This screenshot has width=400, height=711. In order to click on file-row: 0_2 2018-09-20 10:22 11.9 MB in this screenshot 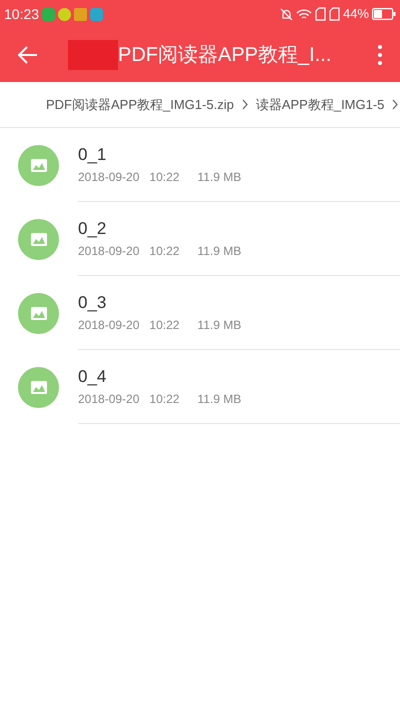, I will do `click(200, 239)`.